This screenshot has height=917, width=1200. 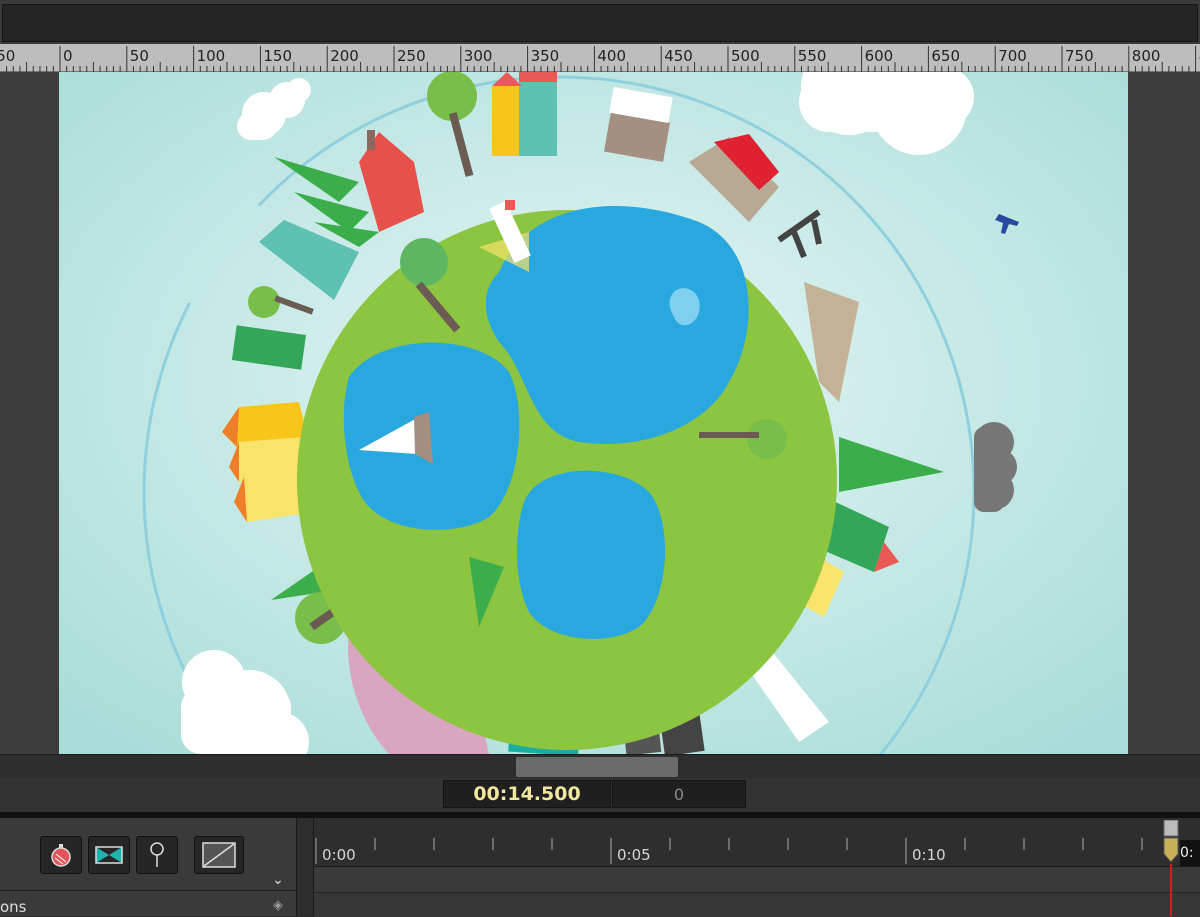 I want to click on top-toolbar-field, so click(x=600, y=23).